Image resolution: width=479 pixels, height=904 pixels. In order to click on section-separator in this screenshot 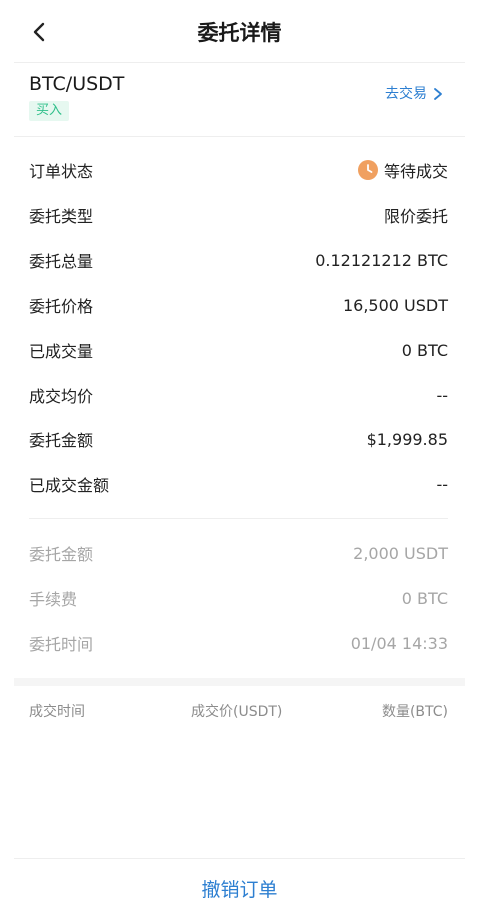, I will do `click(239, 682)`.